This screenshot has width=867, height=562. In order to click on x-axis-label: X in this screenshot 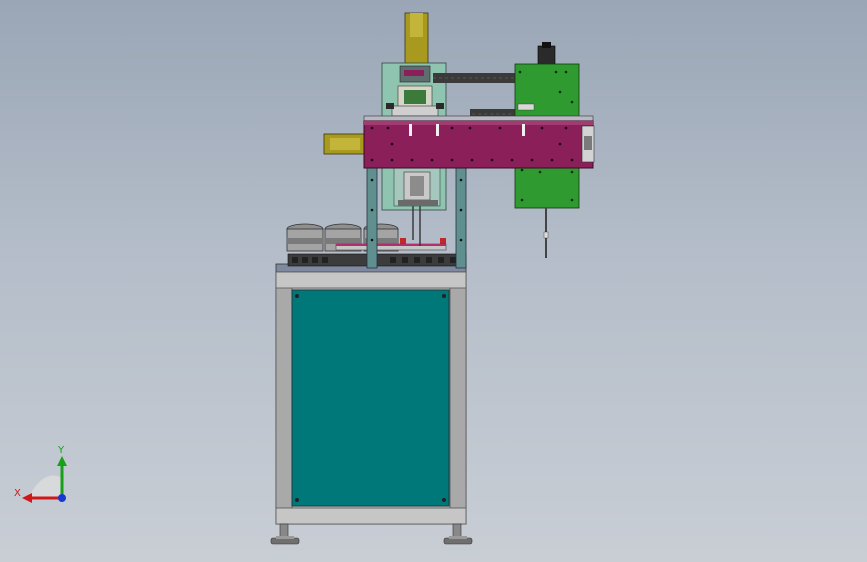, I will do `click(17, 493)`.